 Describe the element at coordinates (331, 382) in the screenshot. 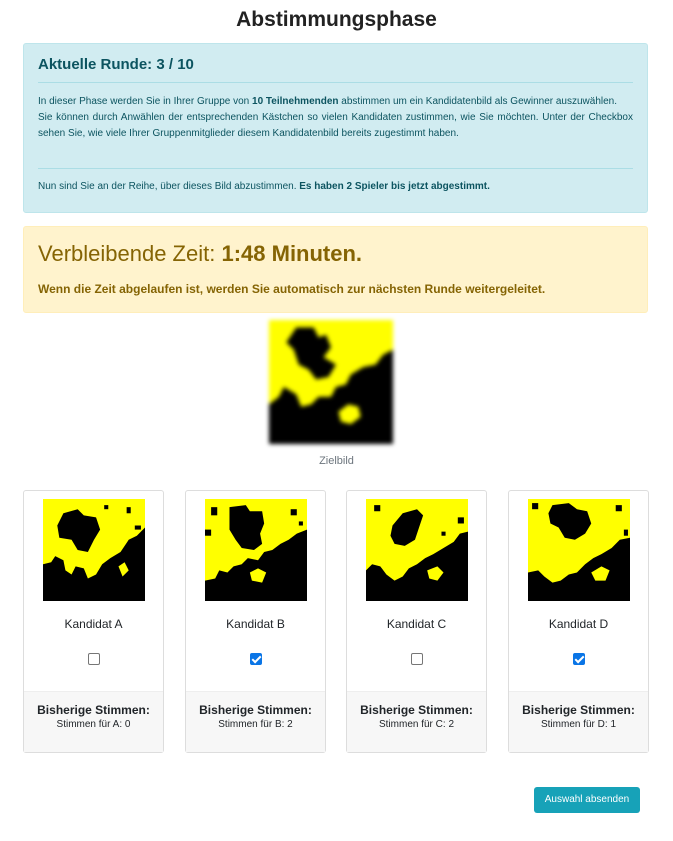

I see `target-image` at that location.